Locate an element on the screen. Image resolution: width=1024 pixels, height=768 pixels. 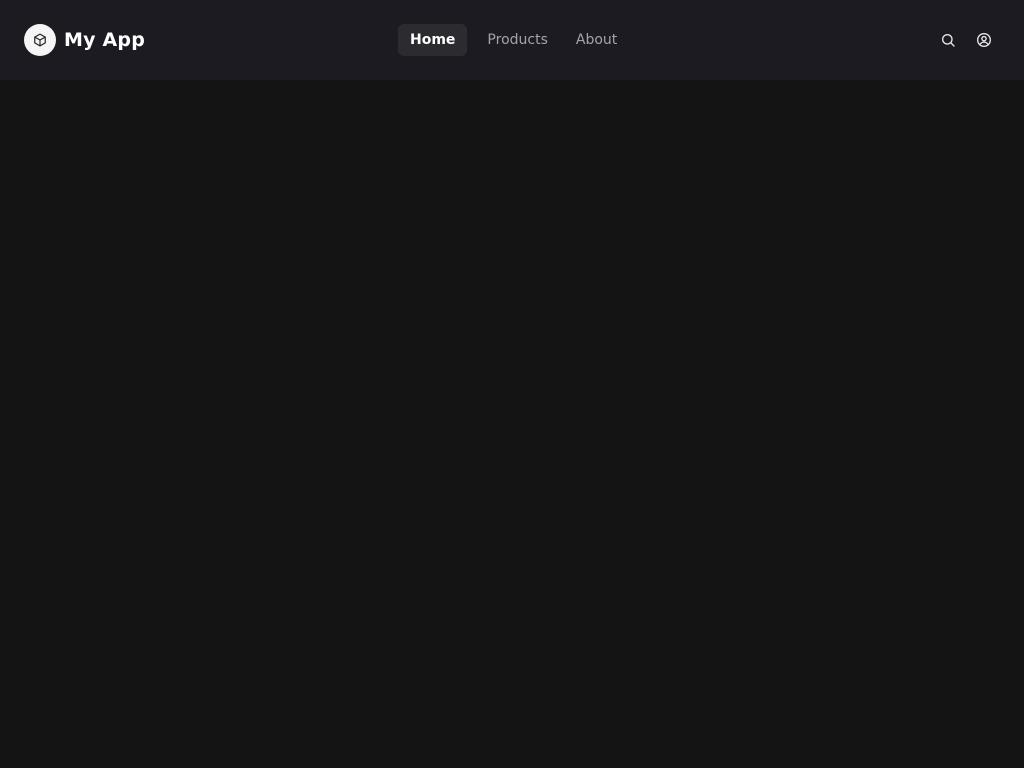
main-nav: Home Products About is located at coordinates (513, 40).